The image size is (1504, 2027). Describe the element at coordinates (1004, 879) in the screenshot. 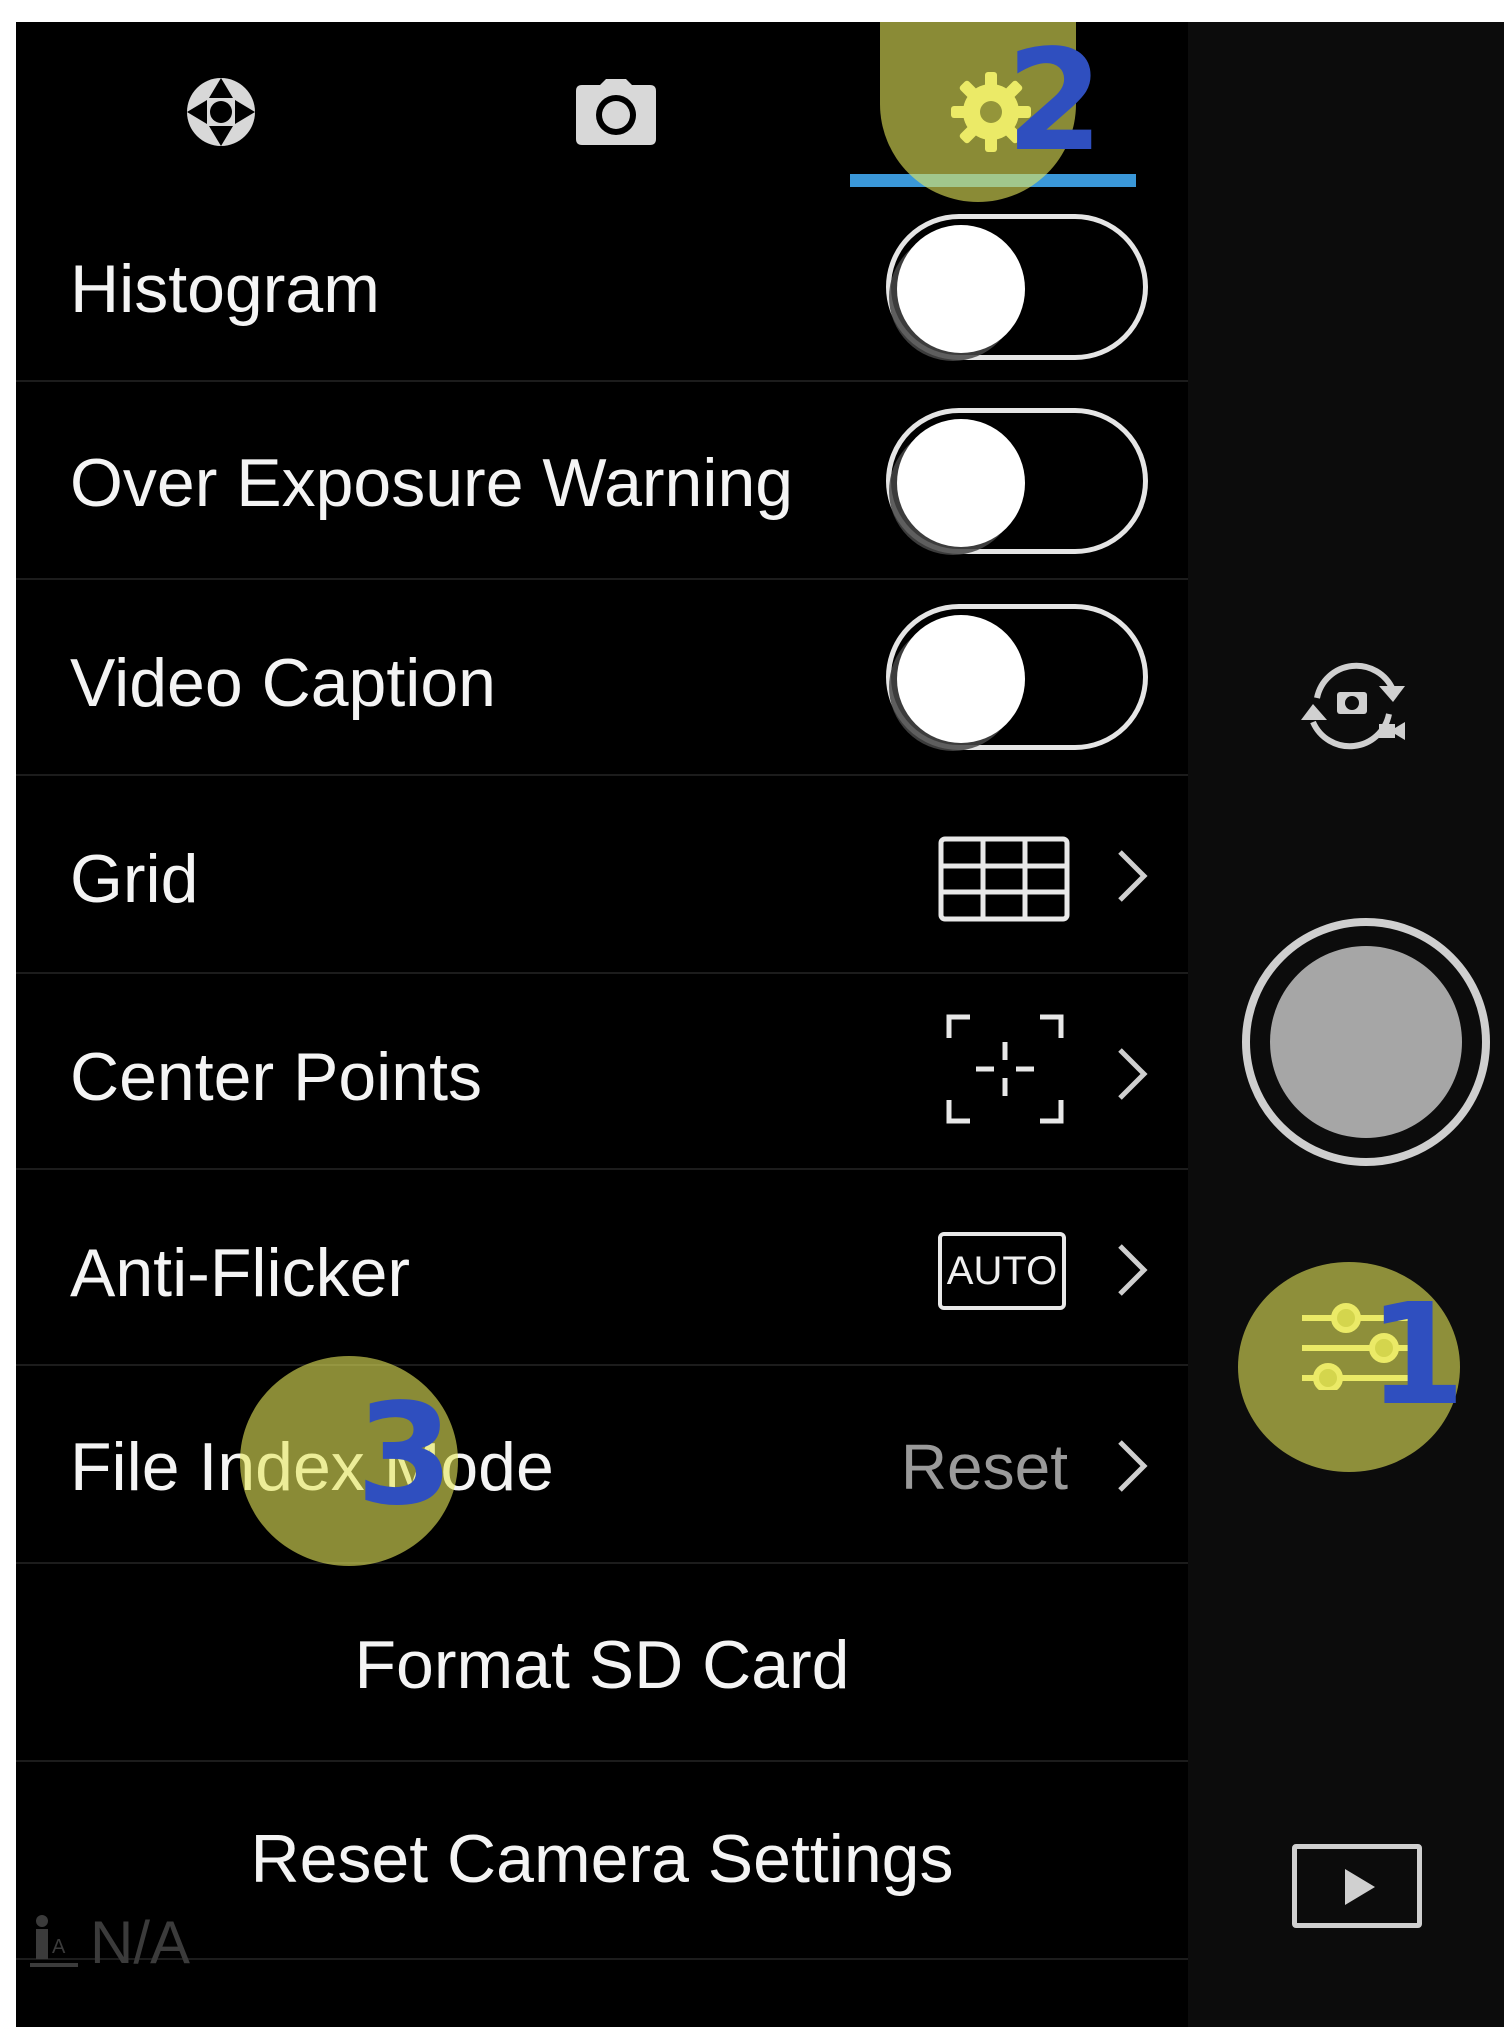

I see `grid-icon` at that location.